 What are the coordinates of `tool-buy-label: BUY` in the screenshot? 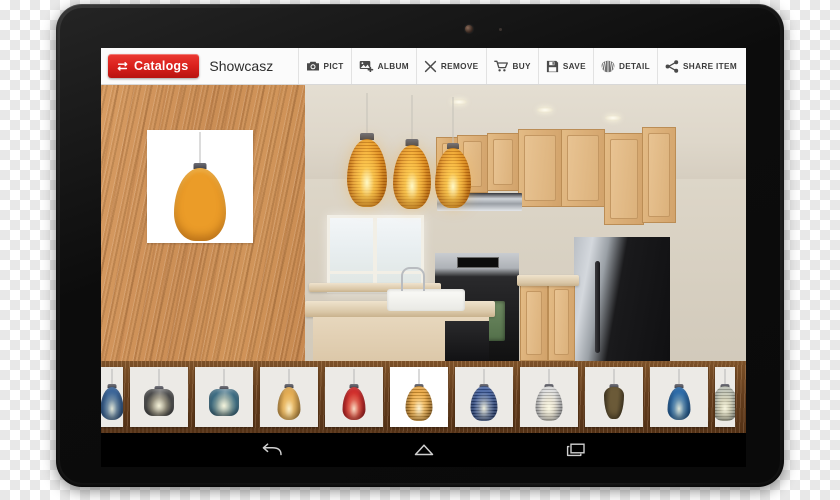 It's located at (521, 66).